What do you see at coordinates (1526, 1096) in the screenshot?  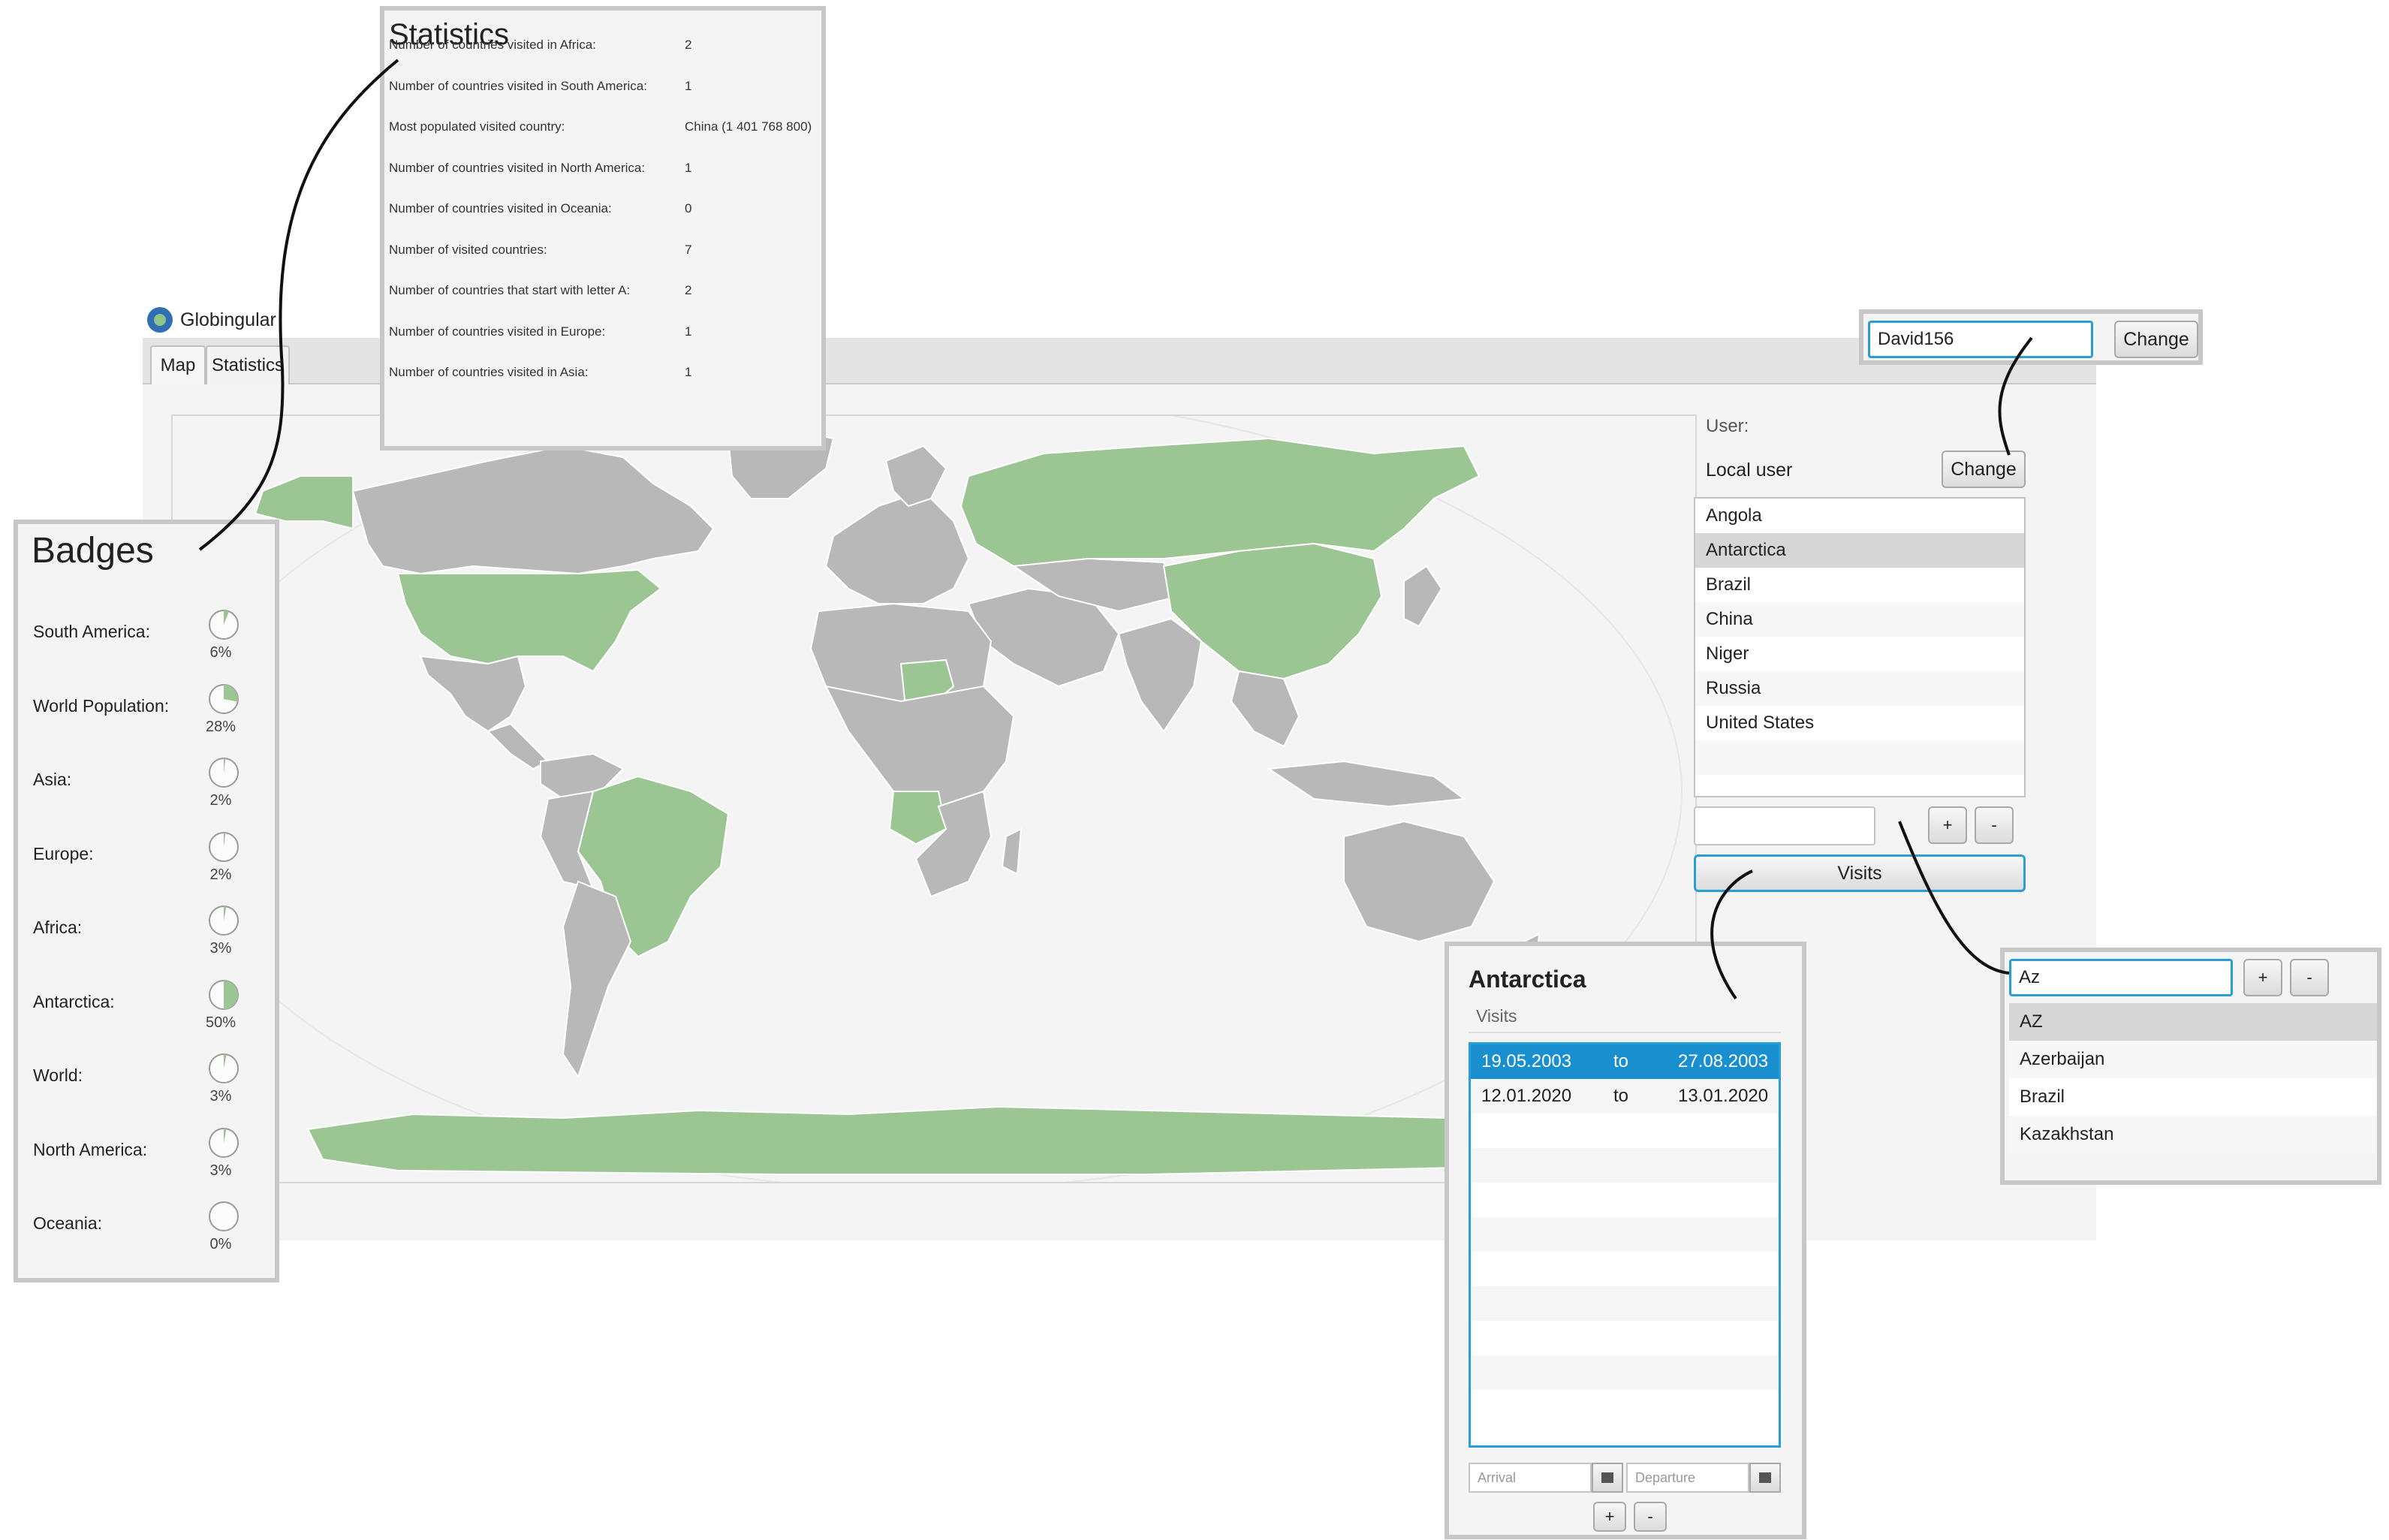 I see `visit-arrival: 12.01.2020` at bounding box center [1526, 1096].